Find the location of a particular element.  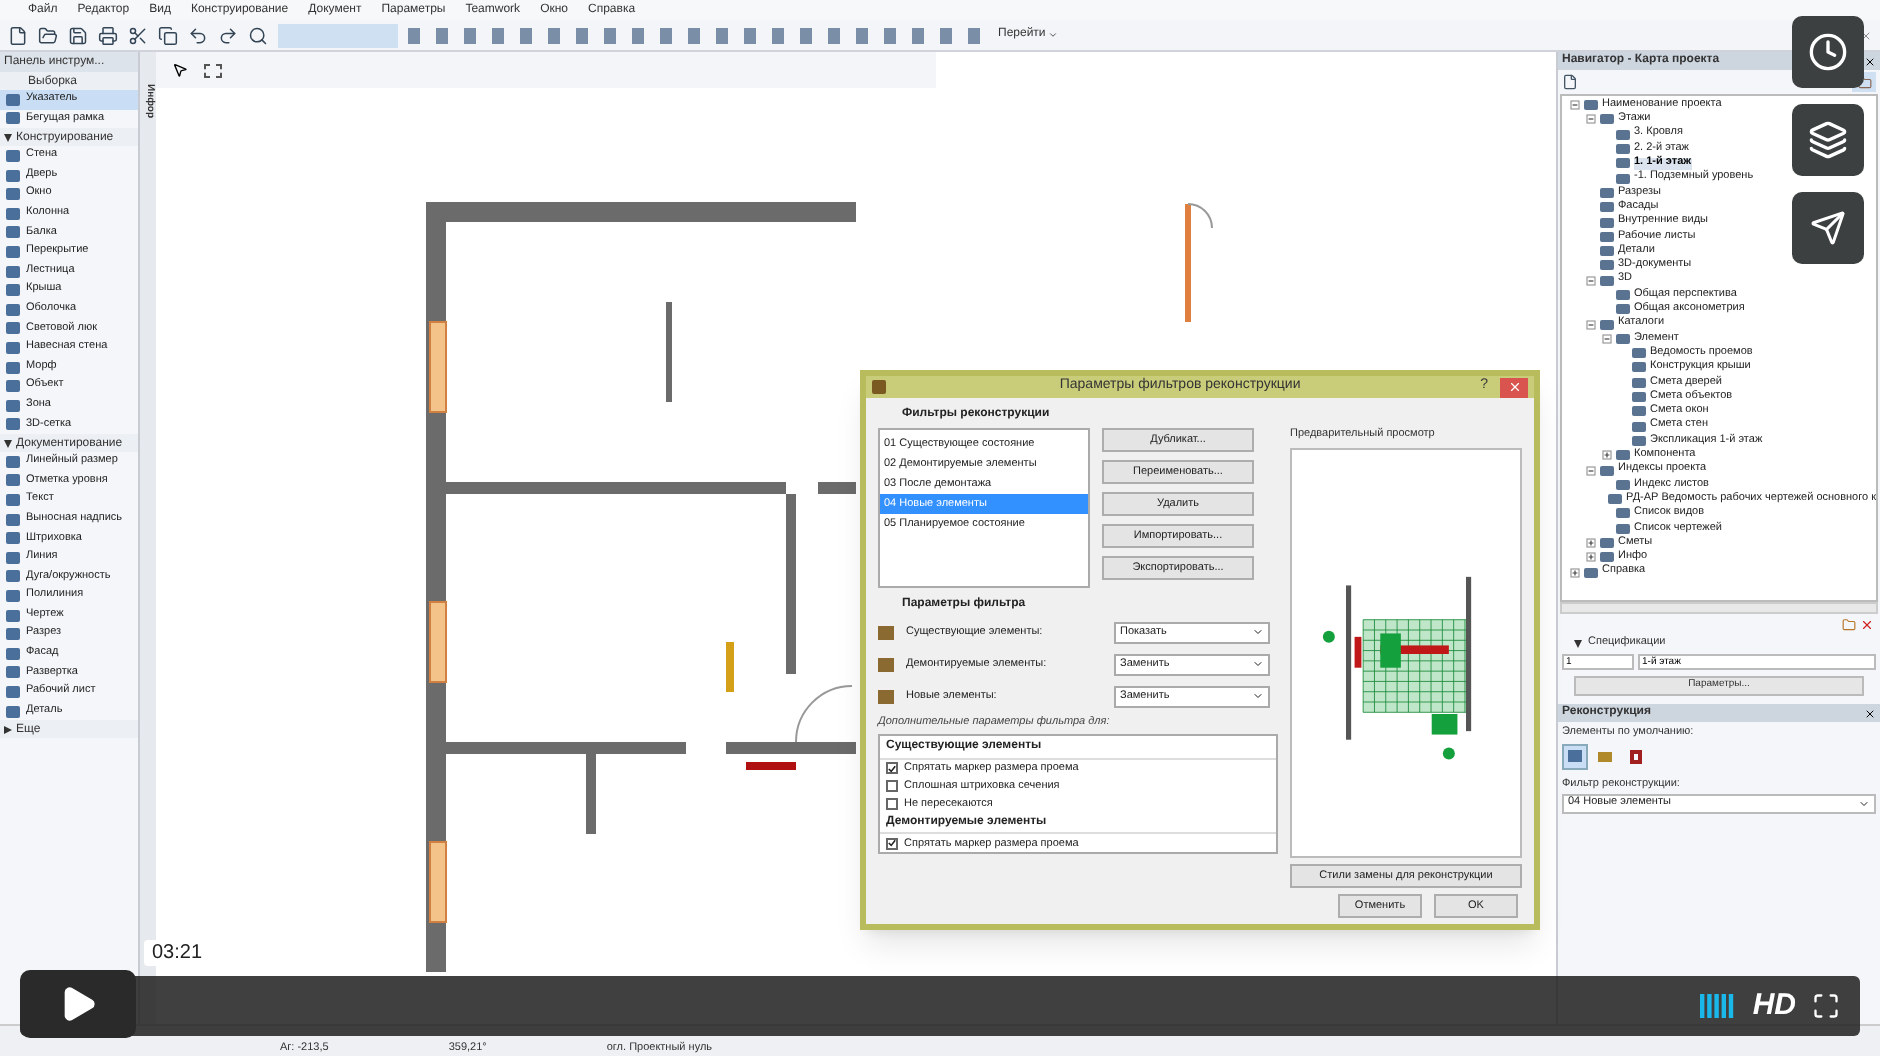

hd-button: HD is located at coordinates (1774, 1006).